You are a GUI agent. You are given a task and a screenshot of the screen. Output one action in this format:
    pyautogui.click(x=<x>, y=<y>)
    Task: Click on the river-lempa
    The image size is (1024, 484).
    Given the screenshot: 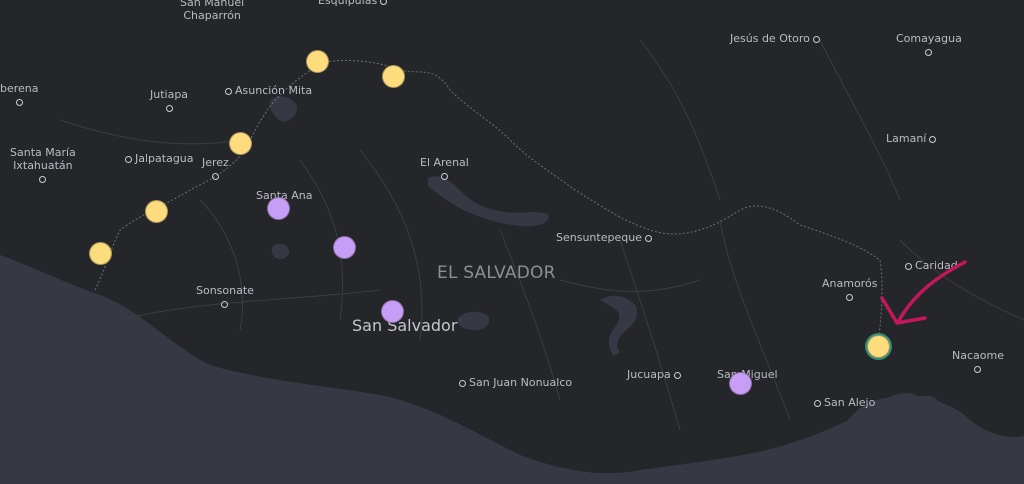 What is the action you would take?
    pyautogui.click(x=619, y=325)
    